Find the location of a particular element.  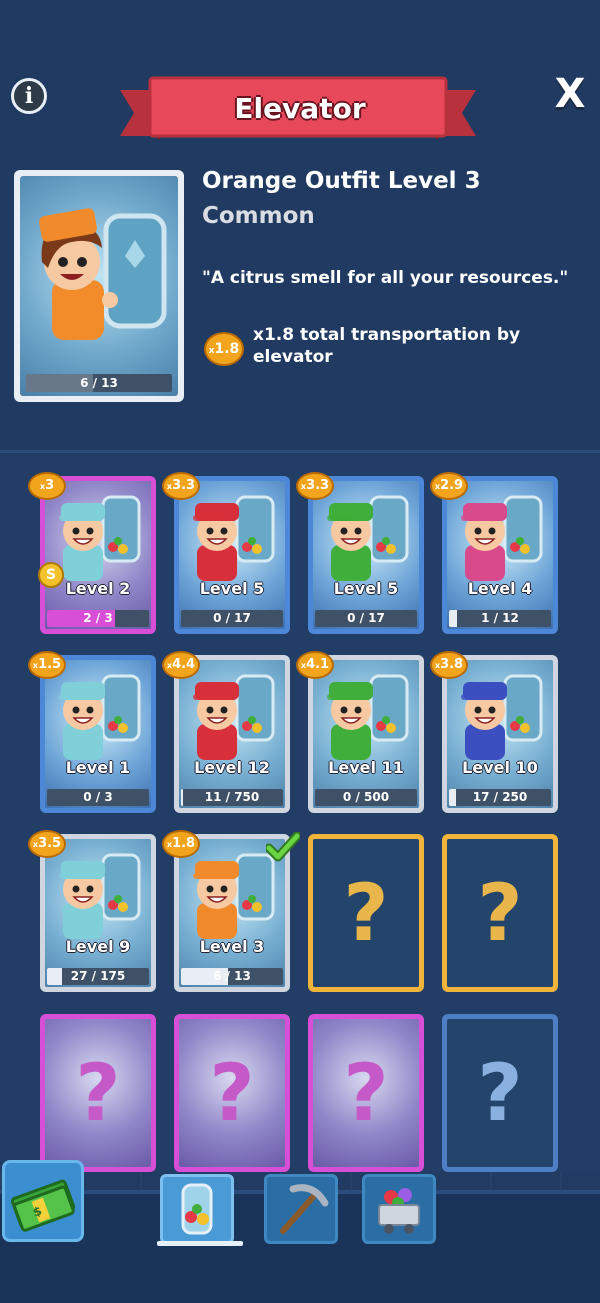

mine-cart-icon is located at coordinates (399, 1211).